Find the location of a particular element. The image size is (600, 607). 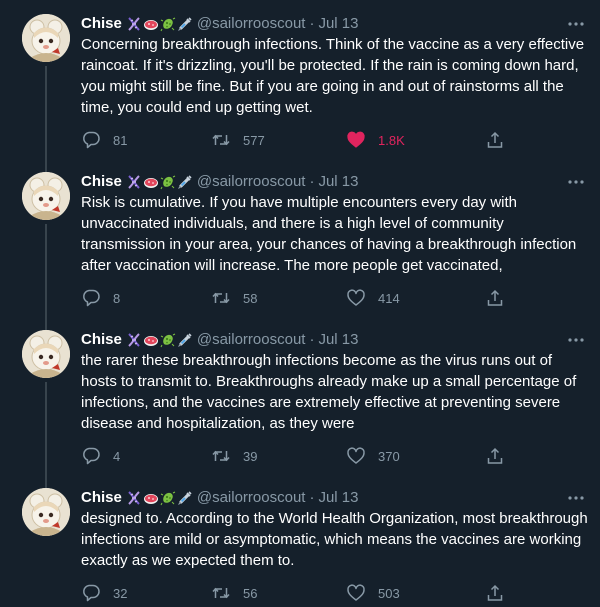

like-count: 503 is located at coordinates (389, 593).